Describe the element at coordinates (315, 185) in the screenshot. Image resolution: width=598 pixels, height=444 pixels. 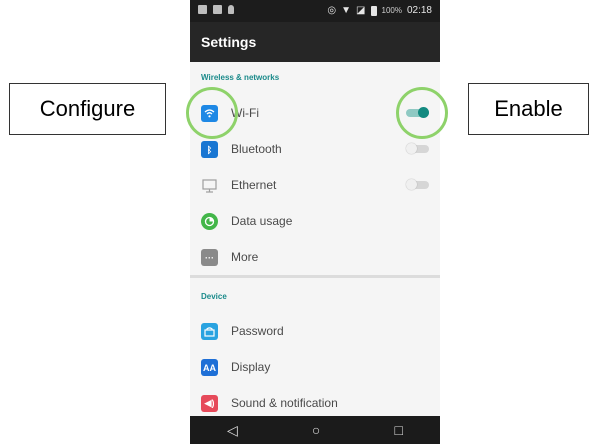
I see `settings-item-ethernet: Ethernet` at that location.